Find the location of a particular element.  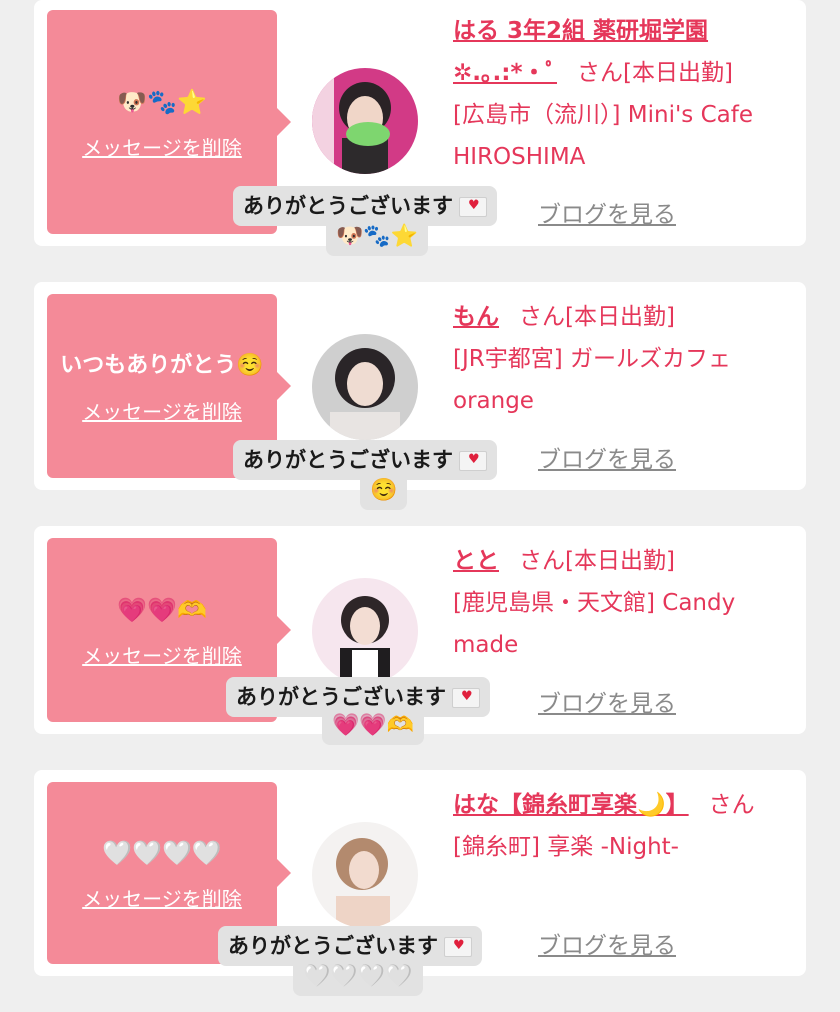

cast-name-link: はな【錦糸町享楽🌙】 is located at coordinates (571, 805).